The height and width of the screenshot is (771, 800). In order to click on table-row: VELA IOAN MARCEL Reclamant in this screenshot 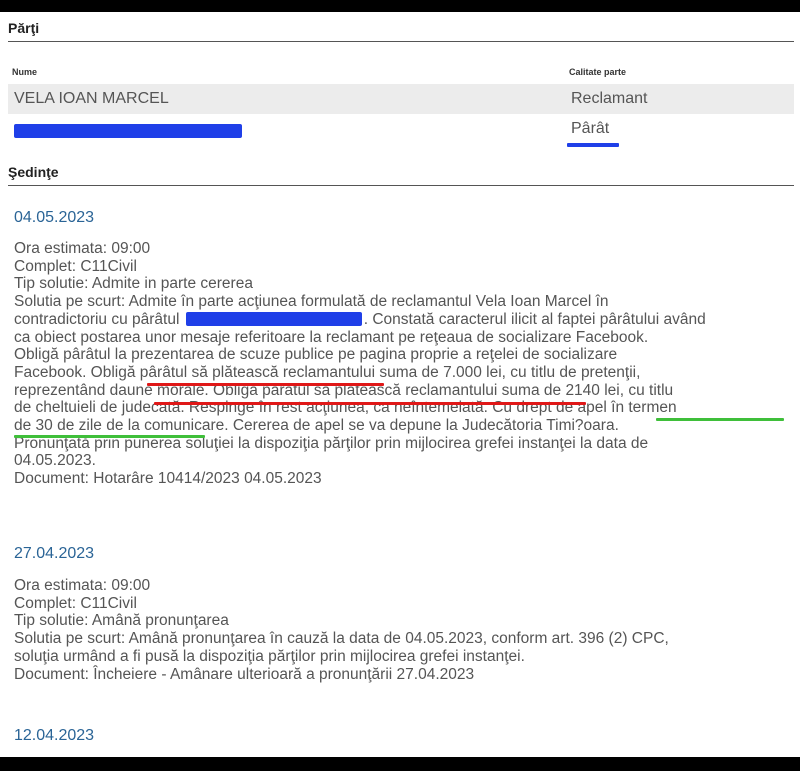, I will do `click(401, 99)`.